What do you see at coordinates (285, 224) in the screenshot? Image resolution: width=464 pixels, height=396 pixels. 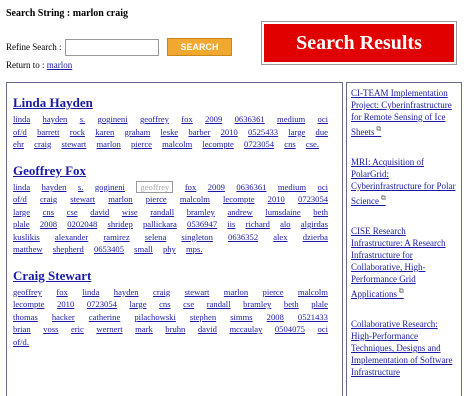 I see `tag-link: alo` at bounding box center [285, 224].